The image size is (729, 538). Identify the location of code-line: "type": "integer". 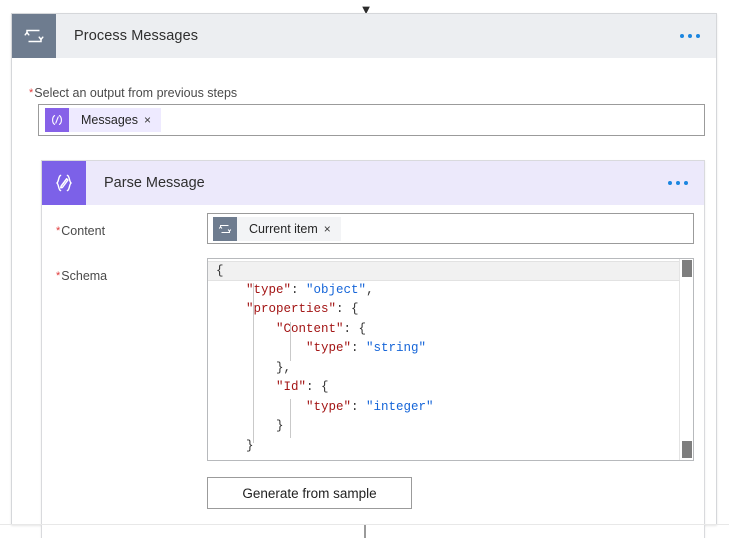
(450, 408).